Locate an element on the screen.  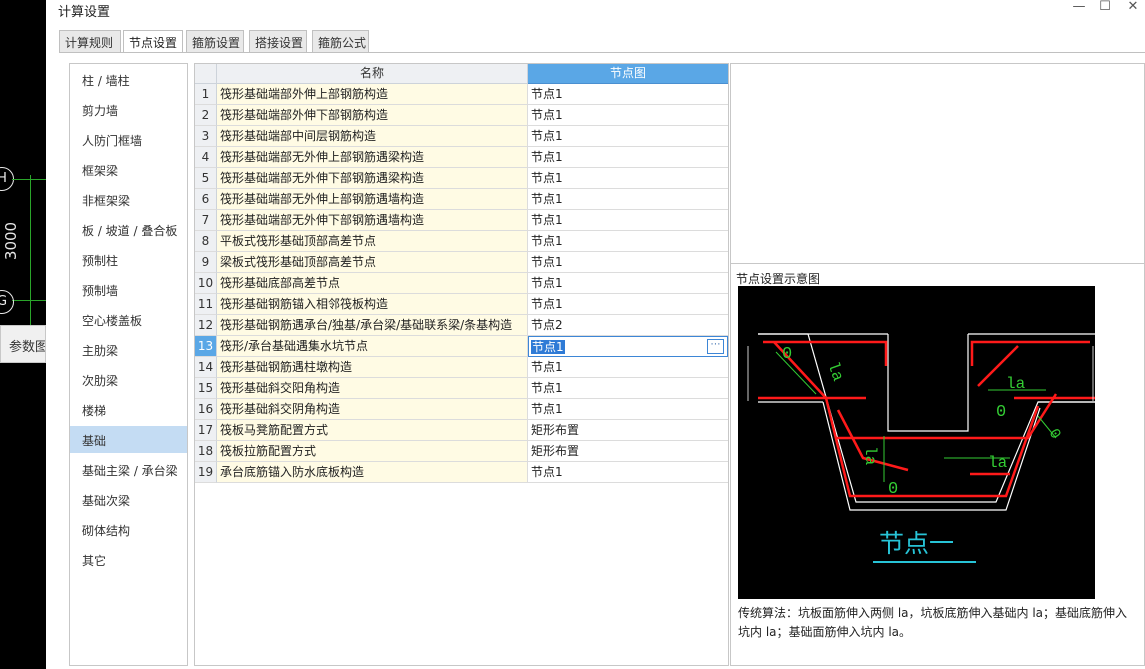
row-number: 19 is located at coordinates (206, 472).